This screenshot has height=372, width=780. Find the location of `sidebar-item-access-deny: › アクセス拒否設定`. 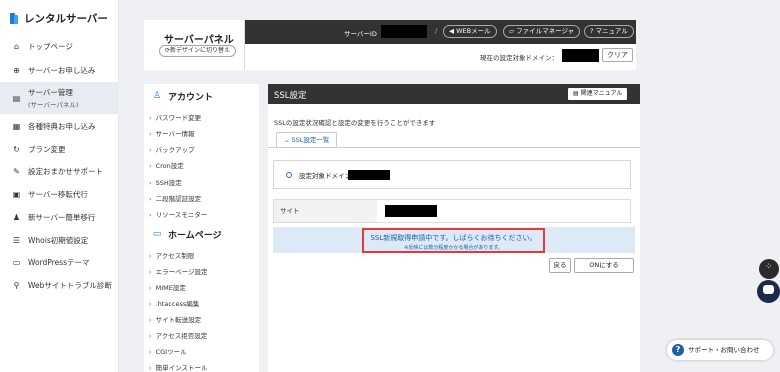

sidebar-item-access-deny: › アクセス拒否設定 is located at coordinates (178, 335).